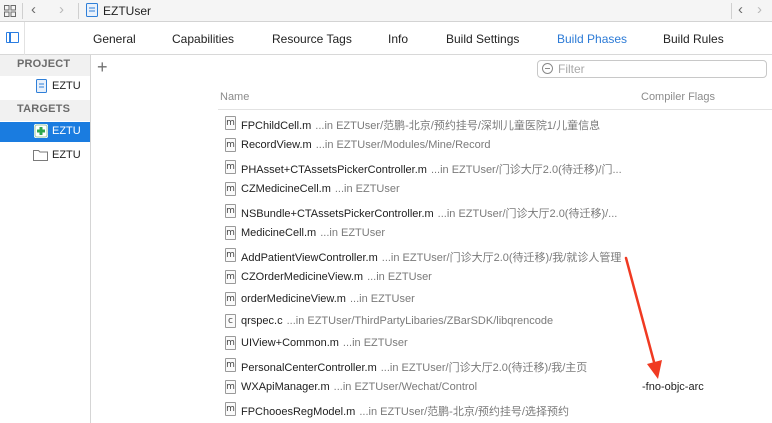 This screenshot has height=423, width=772. What do you see at coordinates (279, 233) in the screenshot?
I see `file-name-text: MedicineCell.m` at bounding box center [279, 233].